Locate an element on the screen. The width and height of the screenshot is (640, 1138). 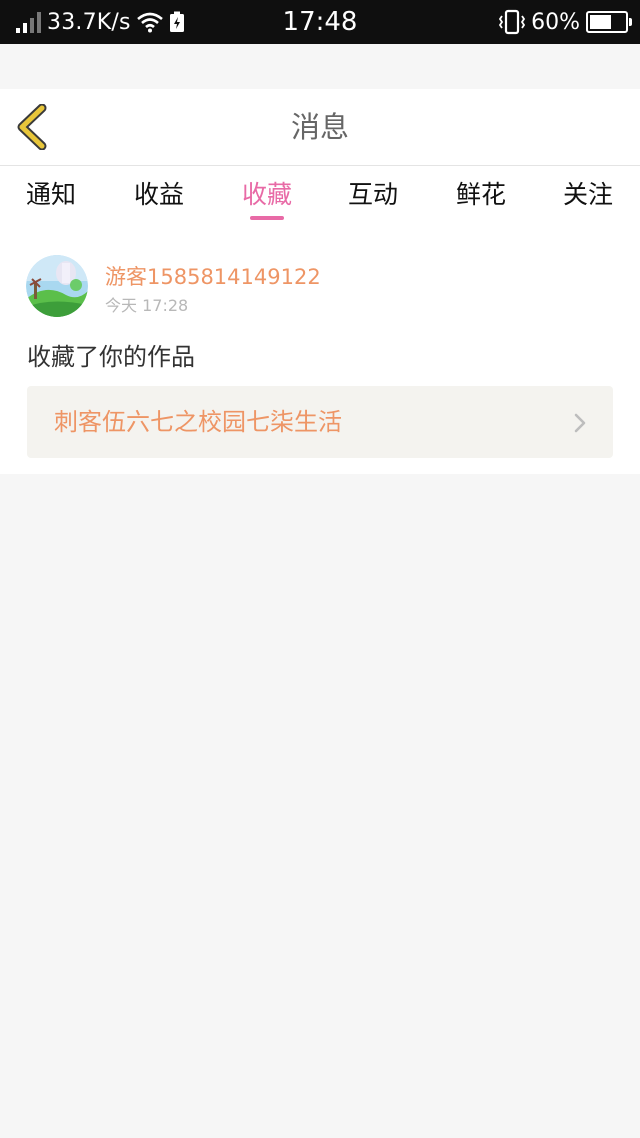
tab-notifications: 通知 is located at coordinates (51, 197).